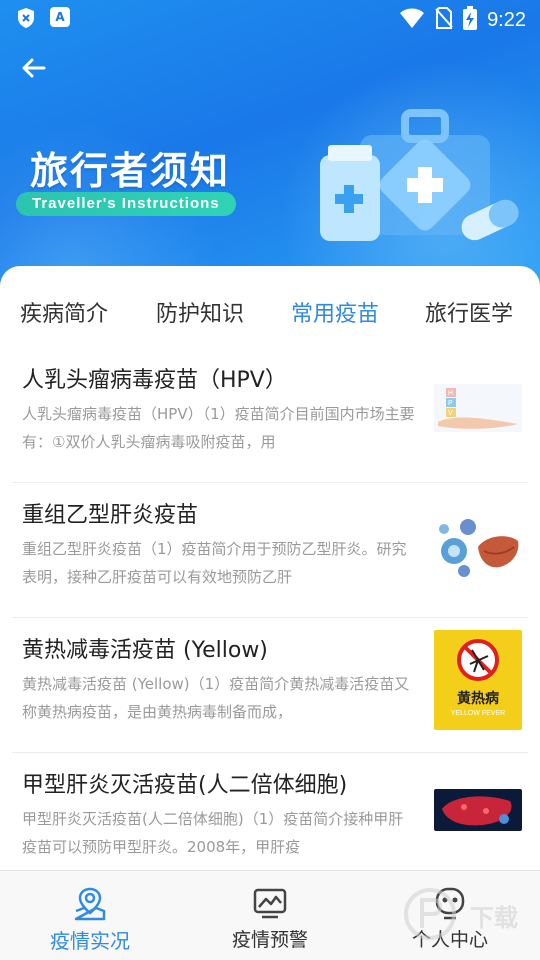  Describe the element at coordinates (506, 19) in the screenshot. I see `status-time: 9:22` at that location.